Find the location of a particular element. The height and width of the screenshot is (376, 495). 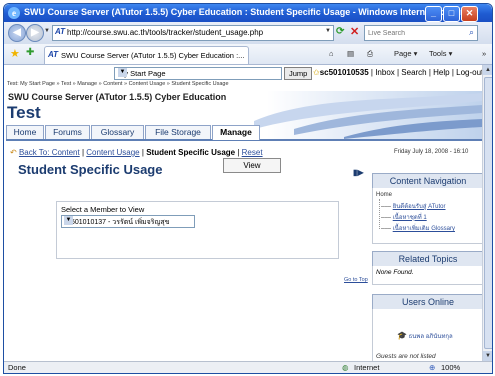

tab-glossary: Glossary is located at coordinates (117, 132).